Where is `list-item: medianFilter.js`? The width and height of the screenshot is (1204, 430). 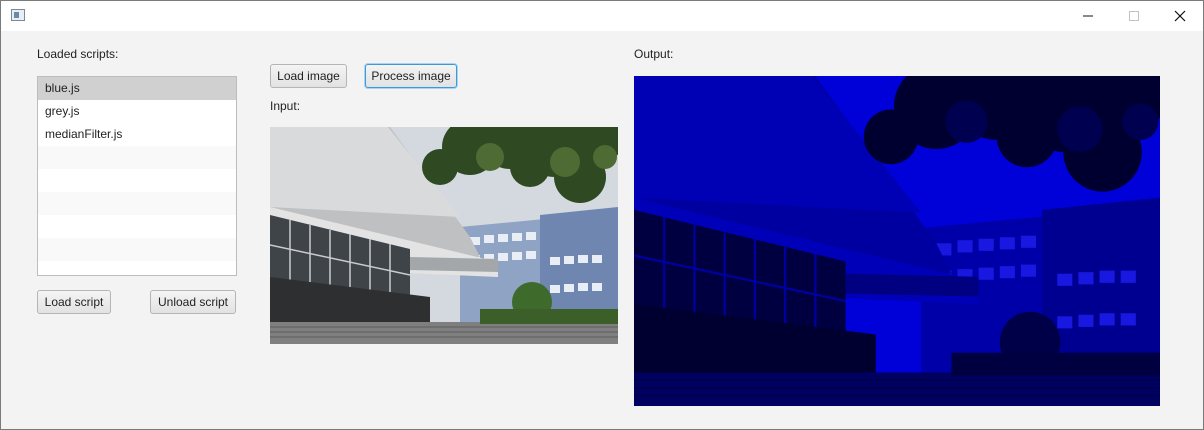 list-item: medianFilter.js is located at coordinates (137, 134).